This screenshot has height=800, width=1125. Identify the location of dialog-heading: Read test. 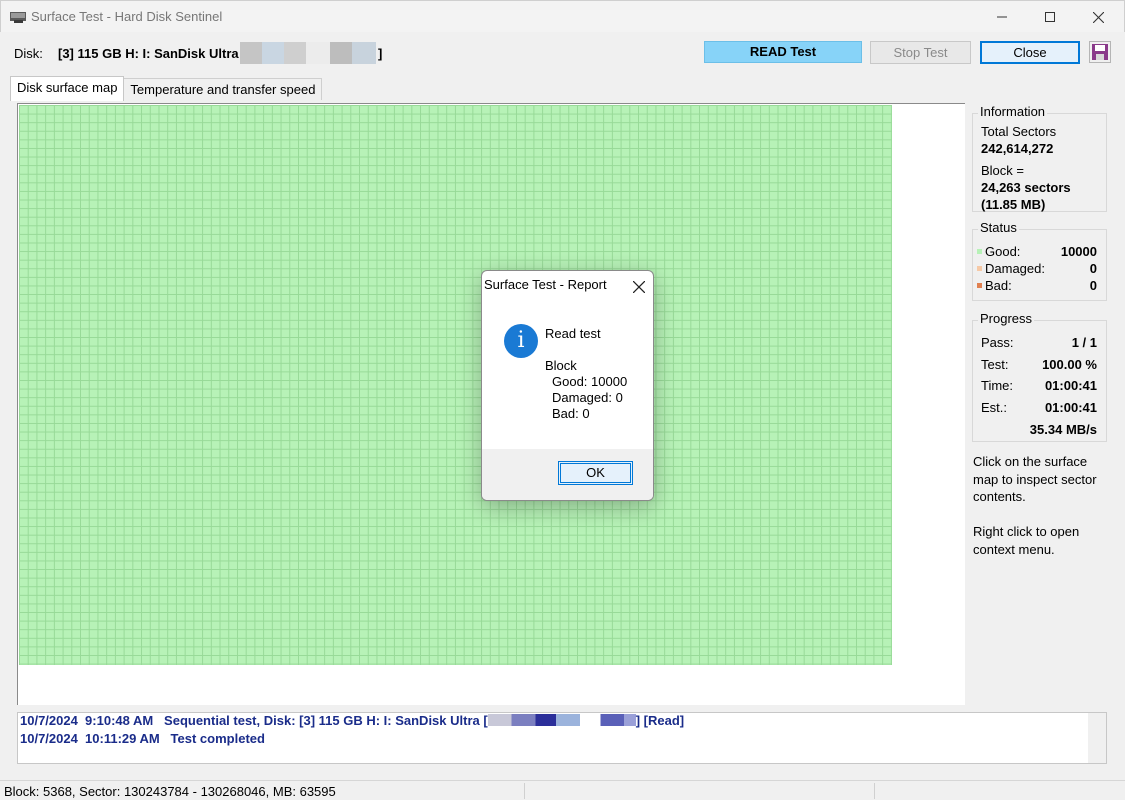
(573, 333).